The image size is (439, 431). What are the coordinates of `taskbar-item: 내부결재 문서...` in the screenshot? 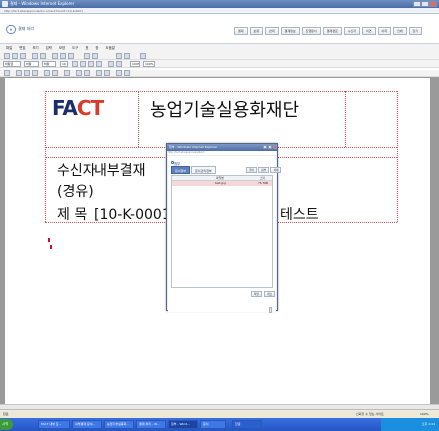 It's located at (87, 424).